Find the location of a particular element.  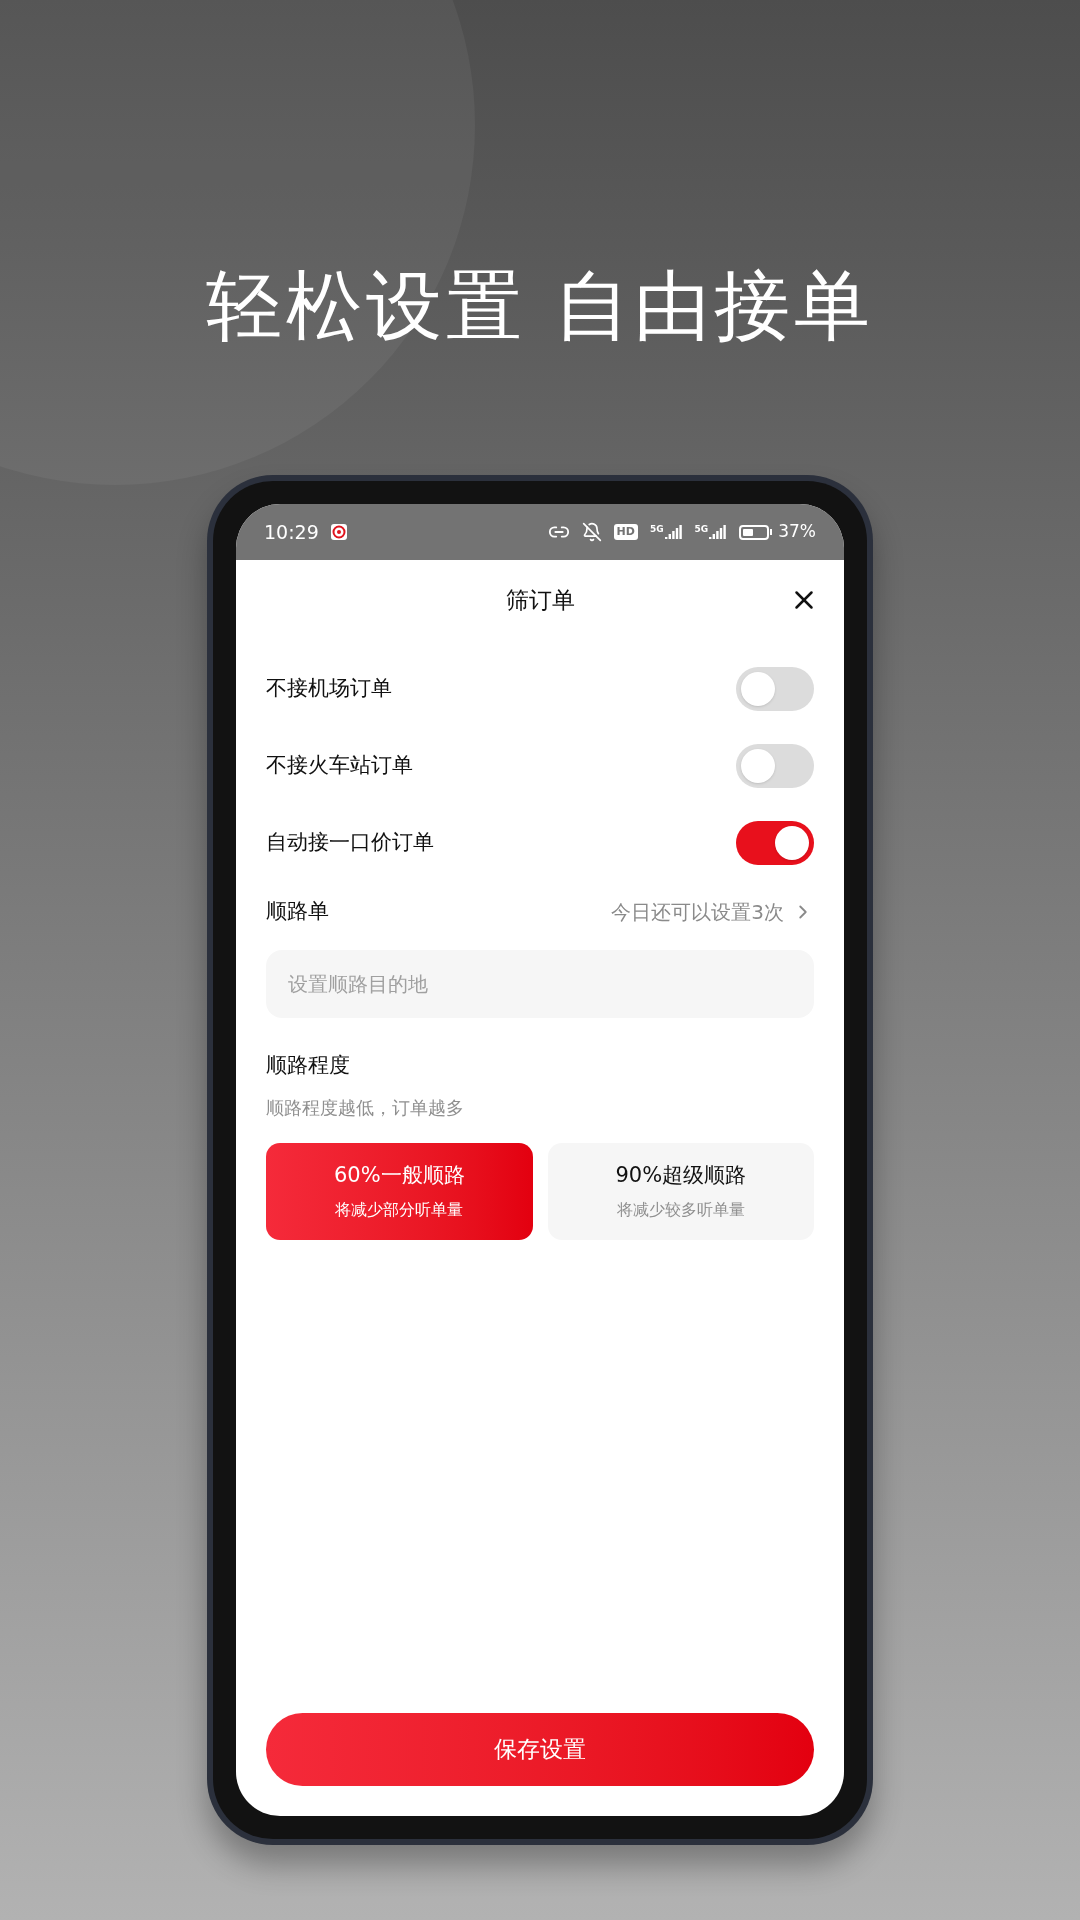

destination-input: 设置顺路目的地 is located at coordinates (540, 984).